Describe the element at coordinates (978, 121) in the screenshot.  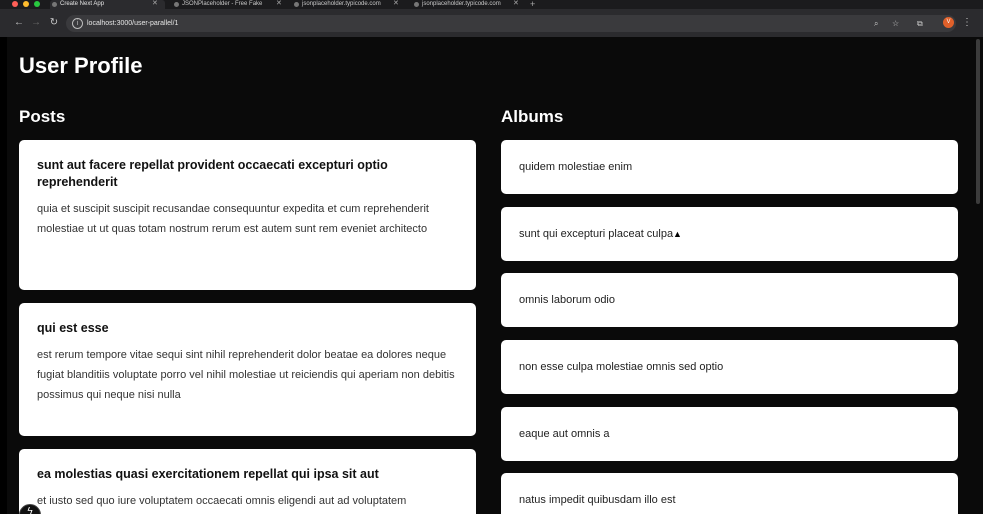
I see `page-scrollbar` at that location.